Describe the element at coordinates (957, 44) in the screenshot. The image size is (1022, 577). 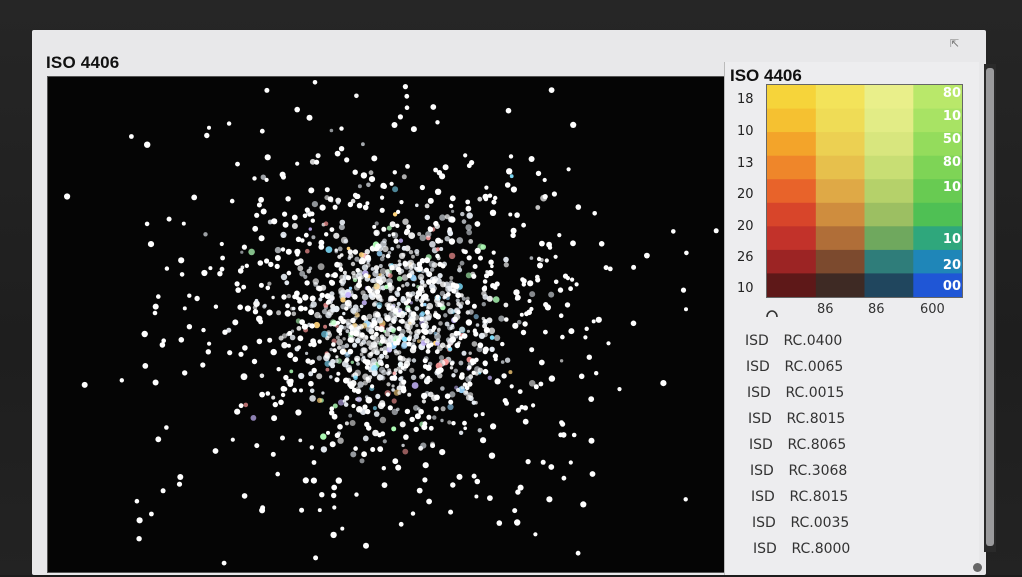
I see `close-icon: ⇱` at that location.